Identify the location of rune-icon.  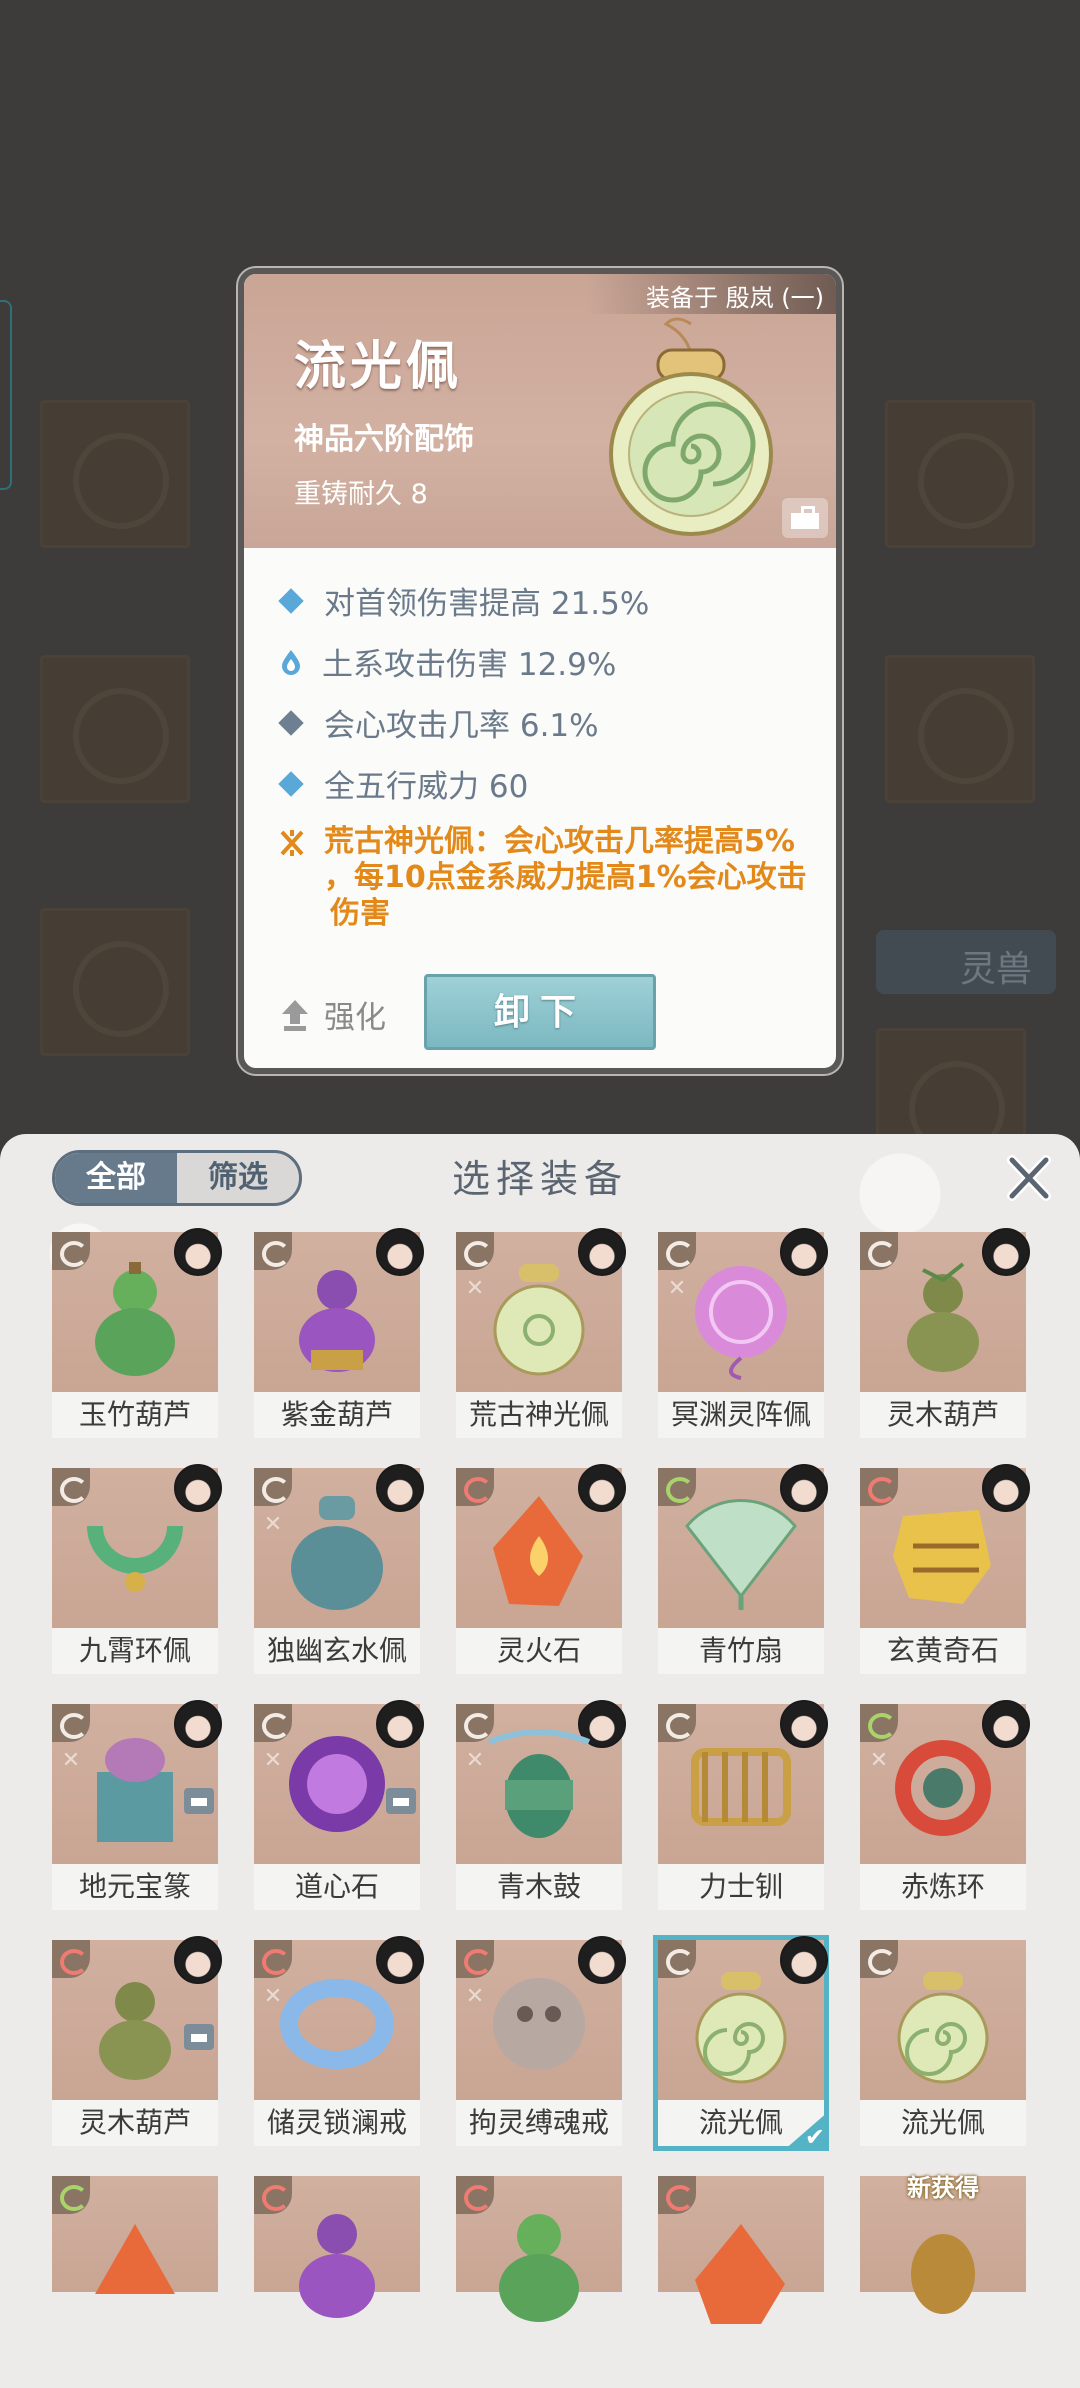
(292, 843).